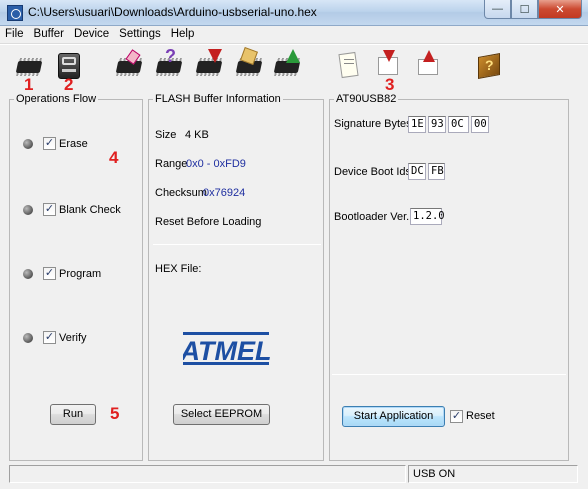 The width and height of the screenshot is (588, 489). Describe the element at coordinates (140, 34) in the screenshot. I see `menu-settings: Settings` at that location.